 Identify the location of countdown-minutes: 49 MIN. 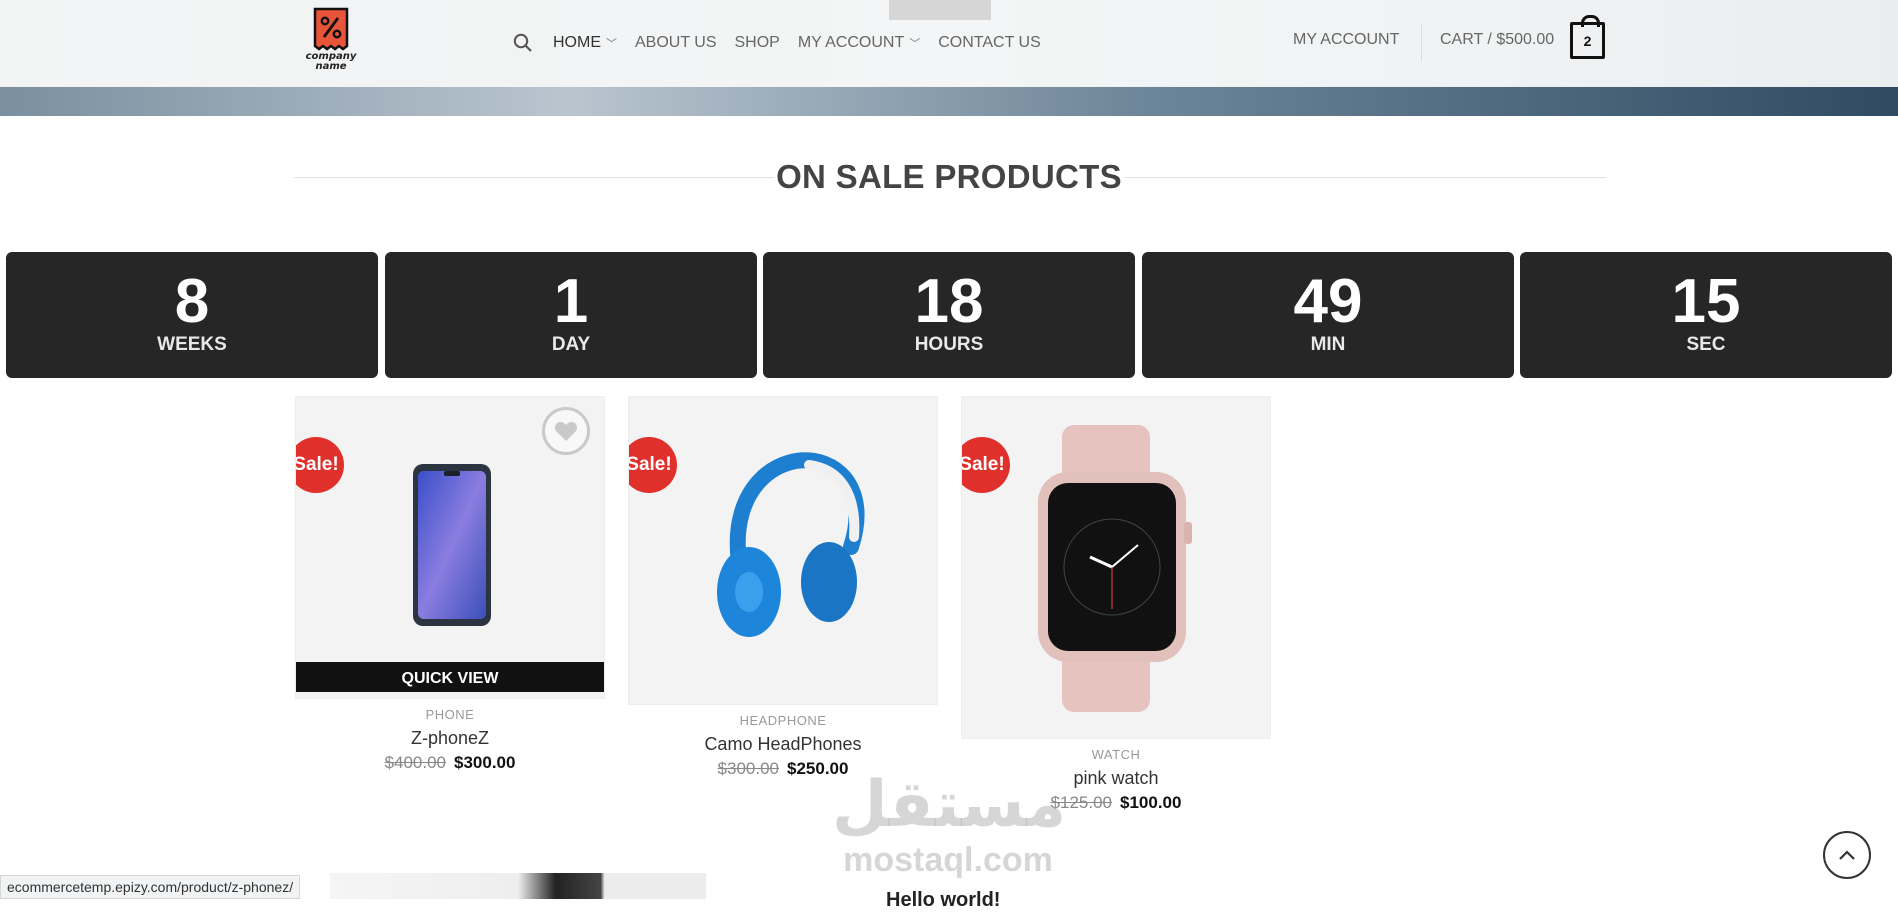
(1328, 315).